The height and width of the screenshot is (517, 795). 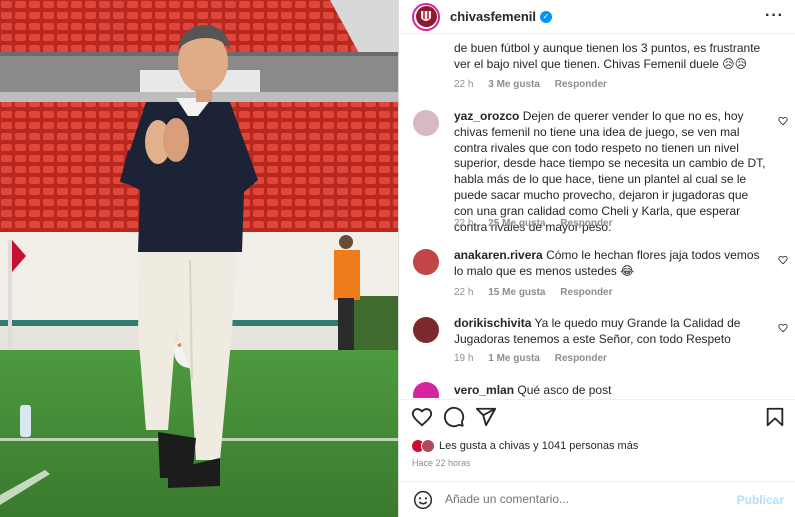 I want to click on commenter-username: anakaren.rivera, so click(x=498, y=255).